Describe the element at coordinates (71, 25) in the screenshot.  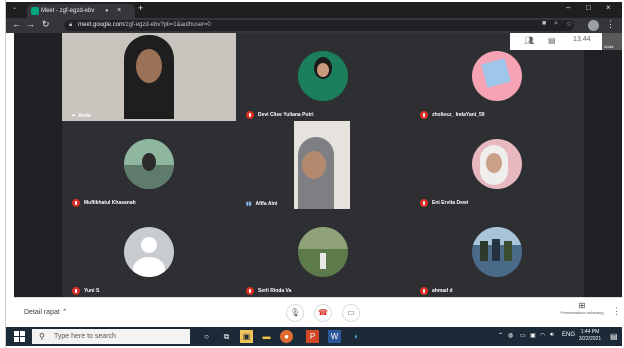
I see `lock-icon: 🔒︎` at that location.